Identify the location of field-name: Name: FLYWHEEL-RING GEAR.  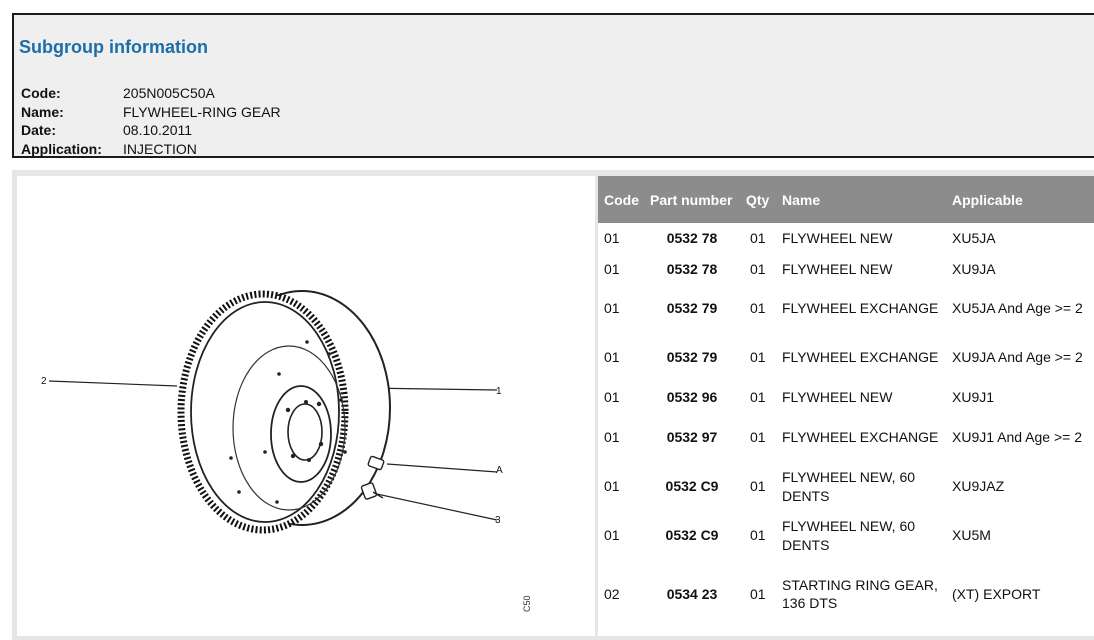
(151, 112).